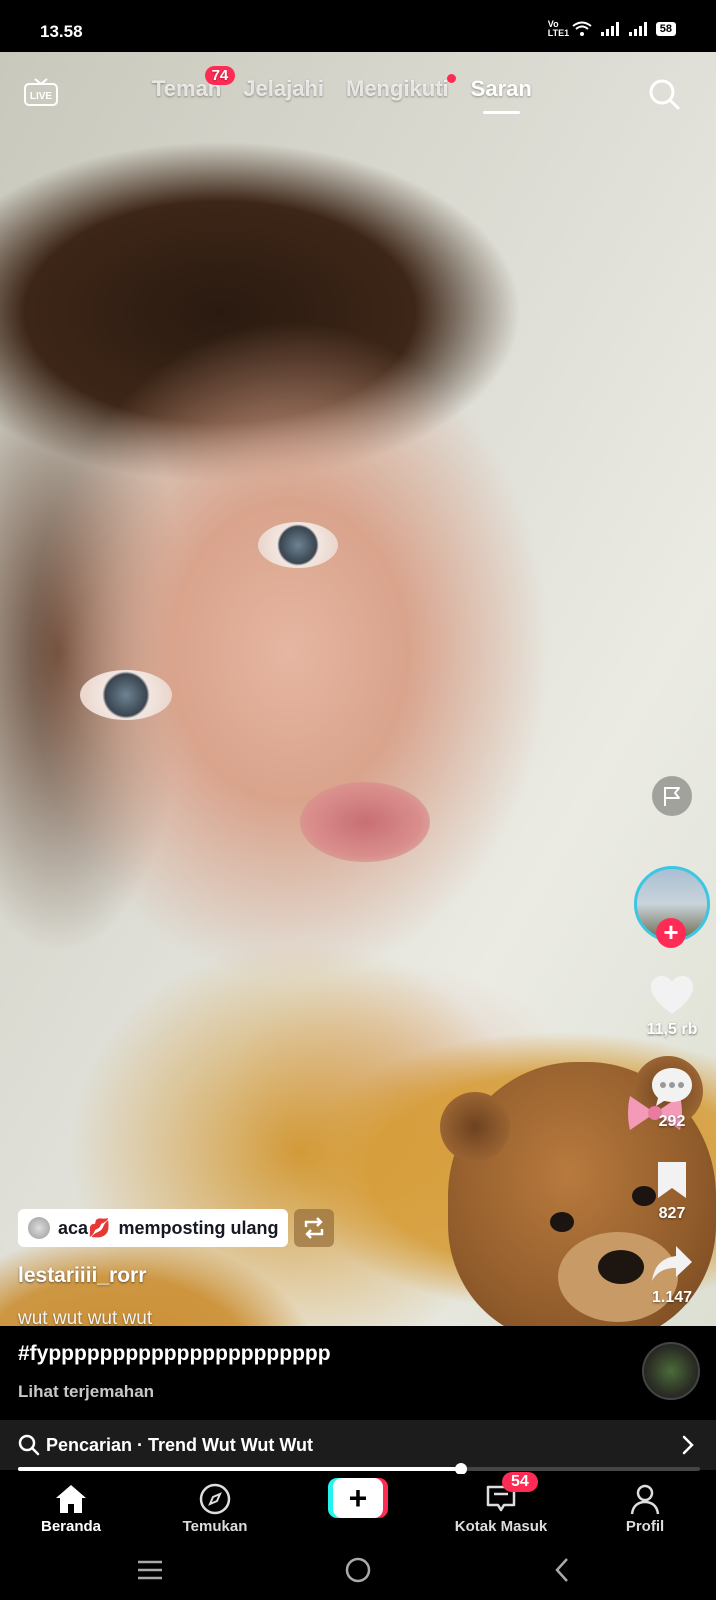 This screenshot has width=716, height=1600. I want to click on notification-dot, so click(451, 78).